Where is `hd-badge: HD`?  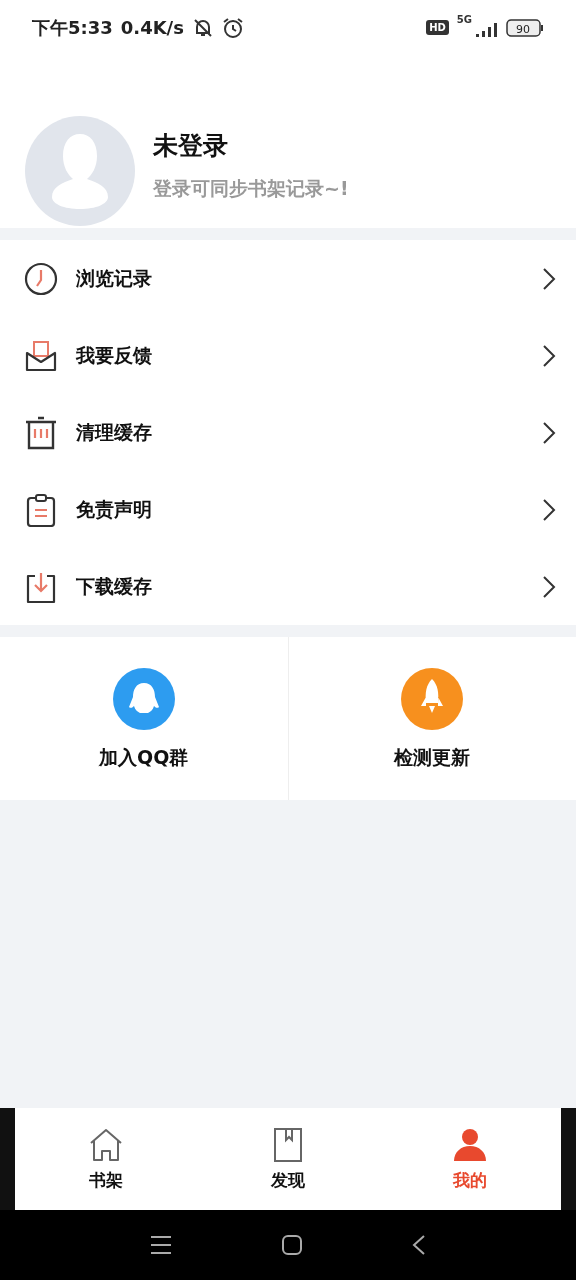
hd-badge: HD is located at coordinates (437, 27).